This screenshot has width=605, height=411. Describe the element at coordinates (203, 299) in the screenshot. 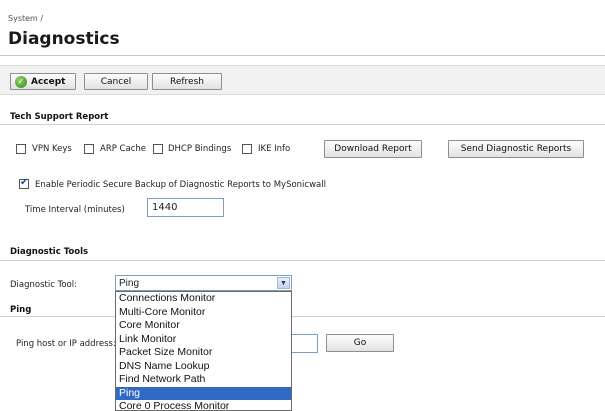

I see `dropdown-option-connections-monitor: Connections Monitor` at that location.